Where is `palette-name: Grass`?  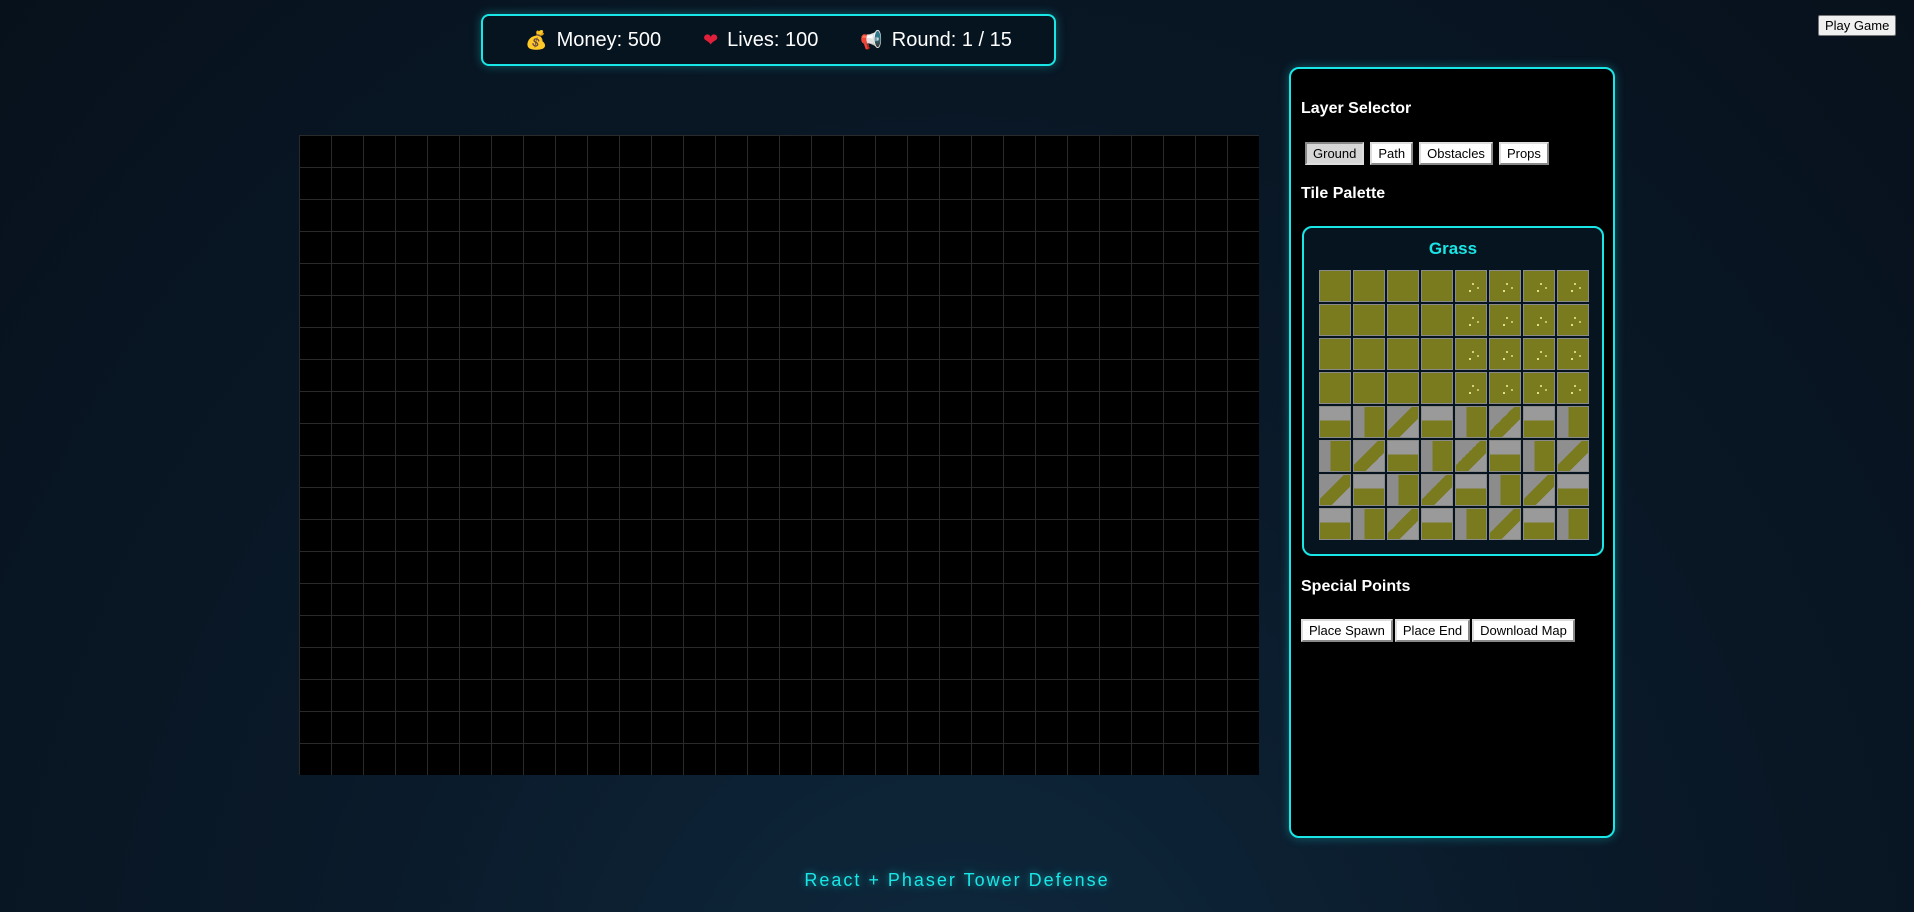
palette-name: Grass is located at coordinates (1453, 248).